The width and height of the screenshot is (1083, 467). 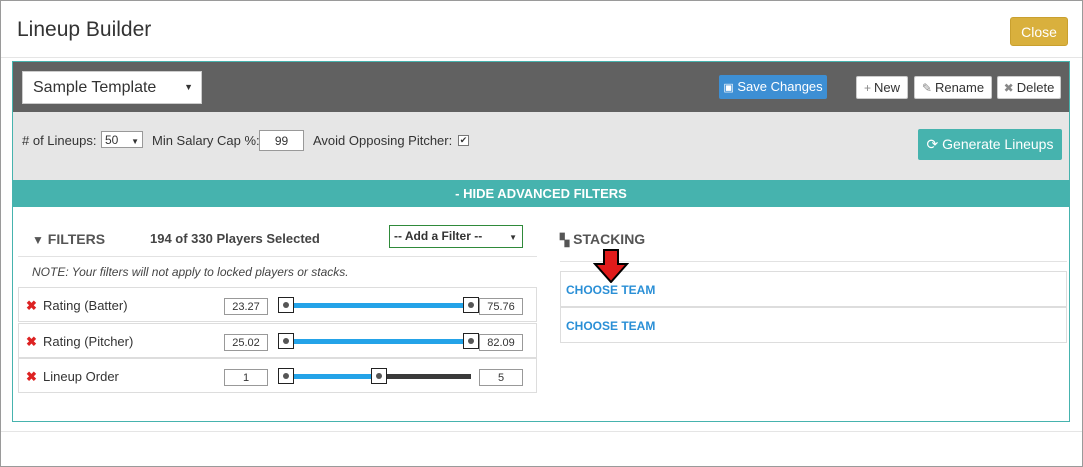 What do you see at coordinates (867, 88) in the screenshot?
I see `plus-icon: +` at bounding box center [867, 88].